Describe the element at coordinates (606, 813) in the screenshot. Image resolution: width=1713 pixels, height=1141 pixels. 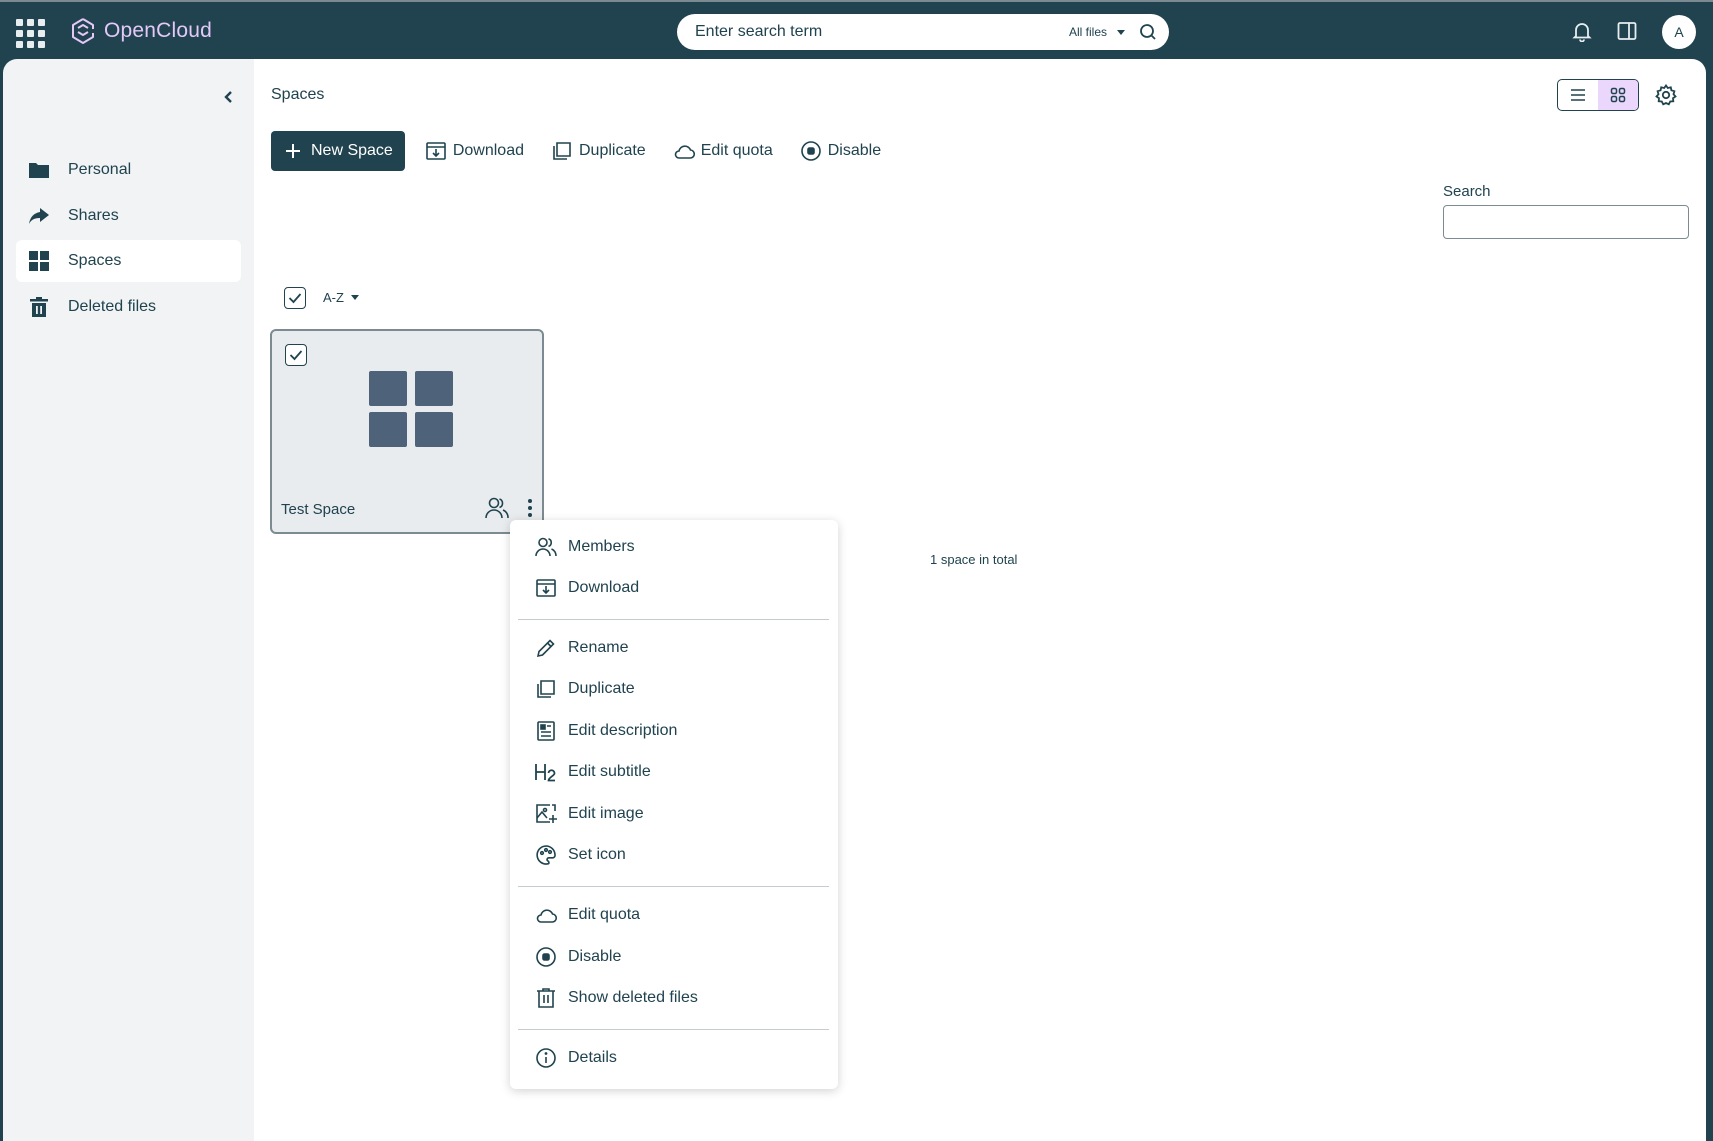
I see `menu-item-label: Edit image` at that location.